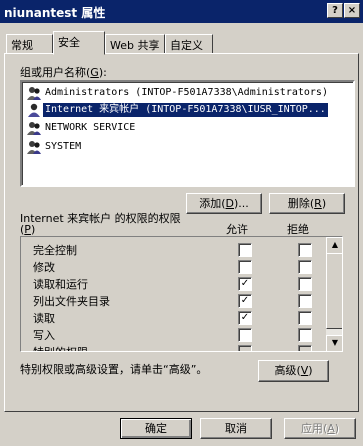 This screenshot has width=363, height=446. What do you see at coordinates (335, 10) in the screenshot?
I see `help-button: ?` at bounding box center [335, 10].